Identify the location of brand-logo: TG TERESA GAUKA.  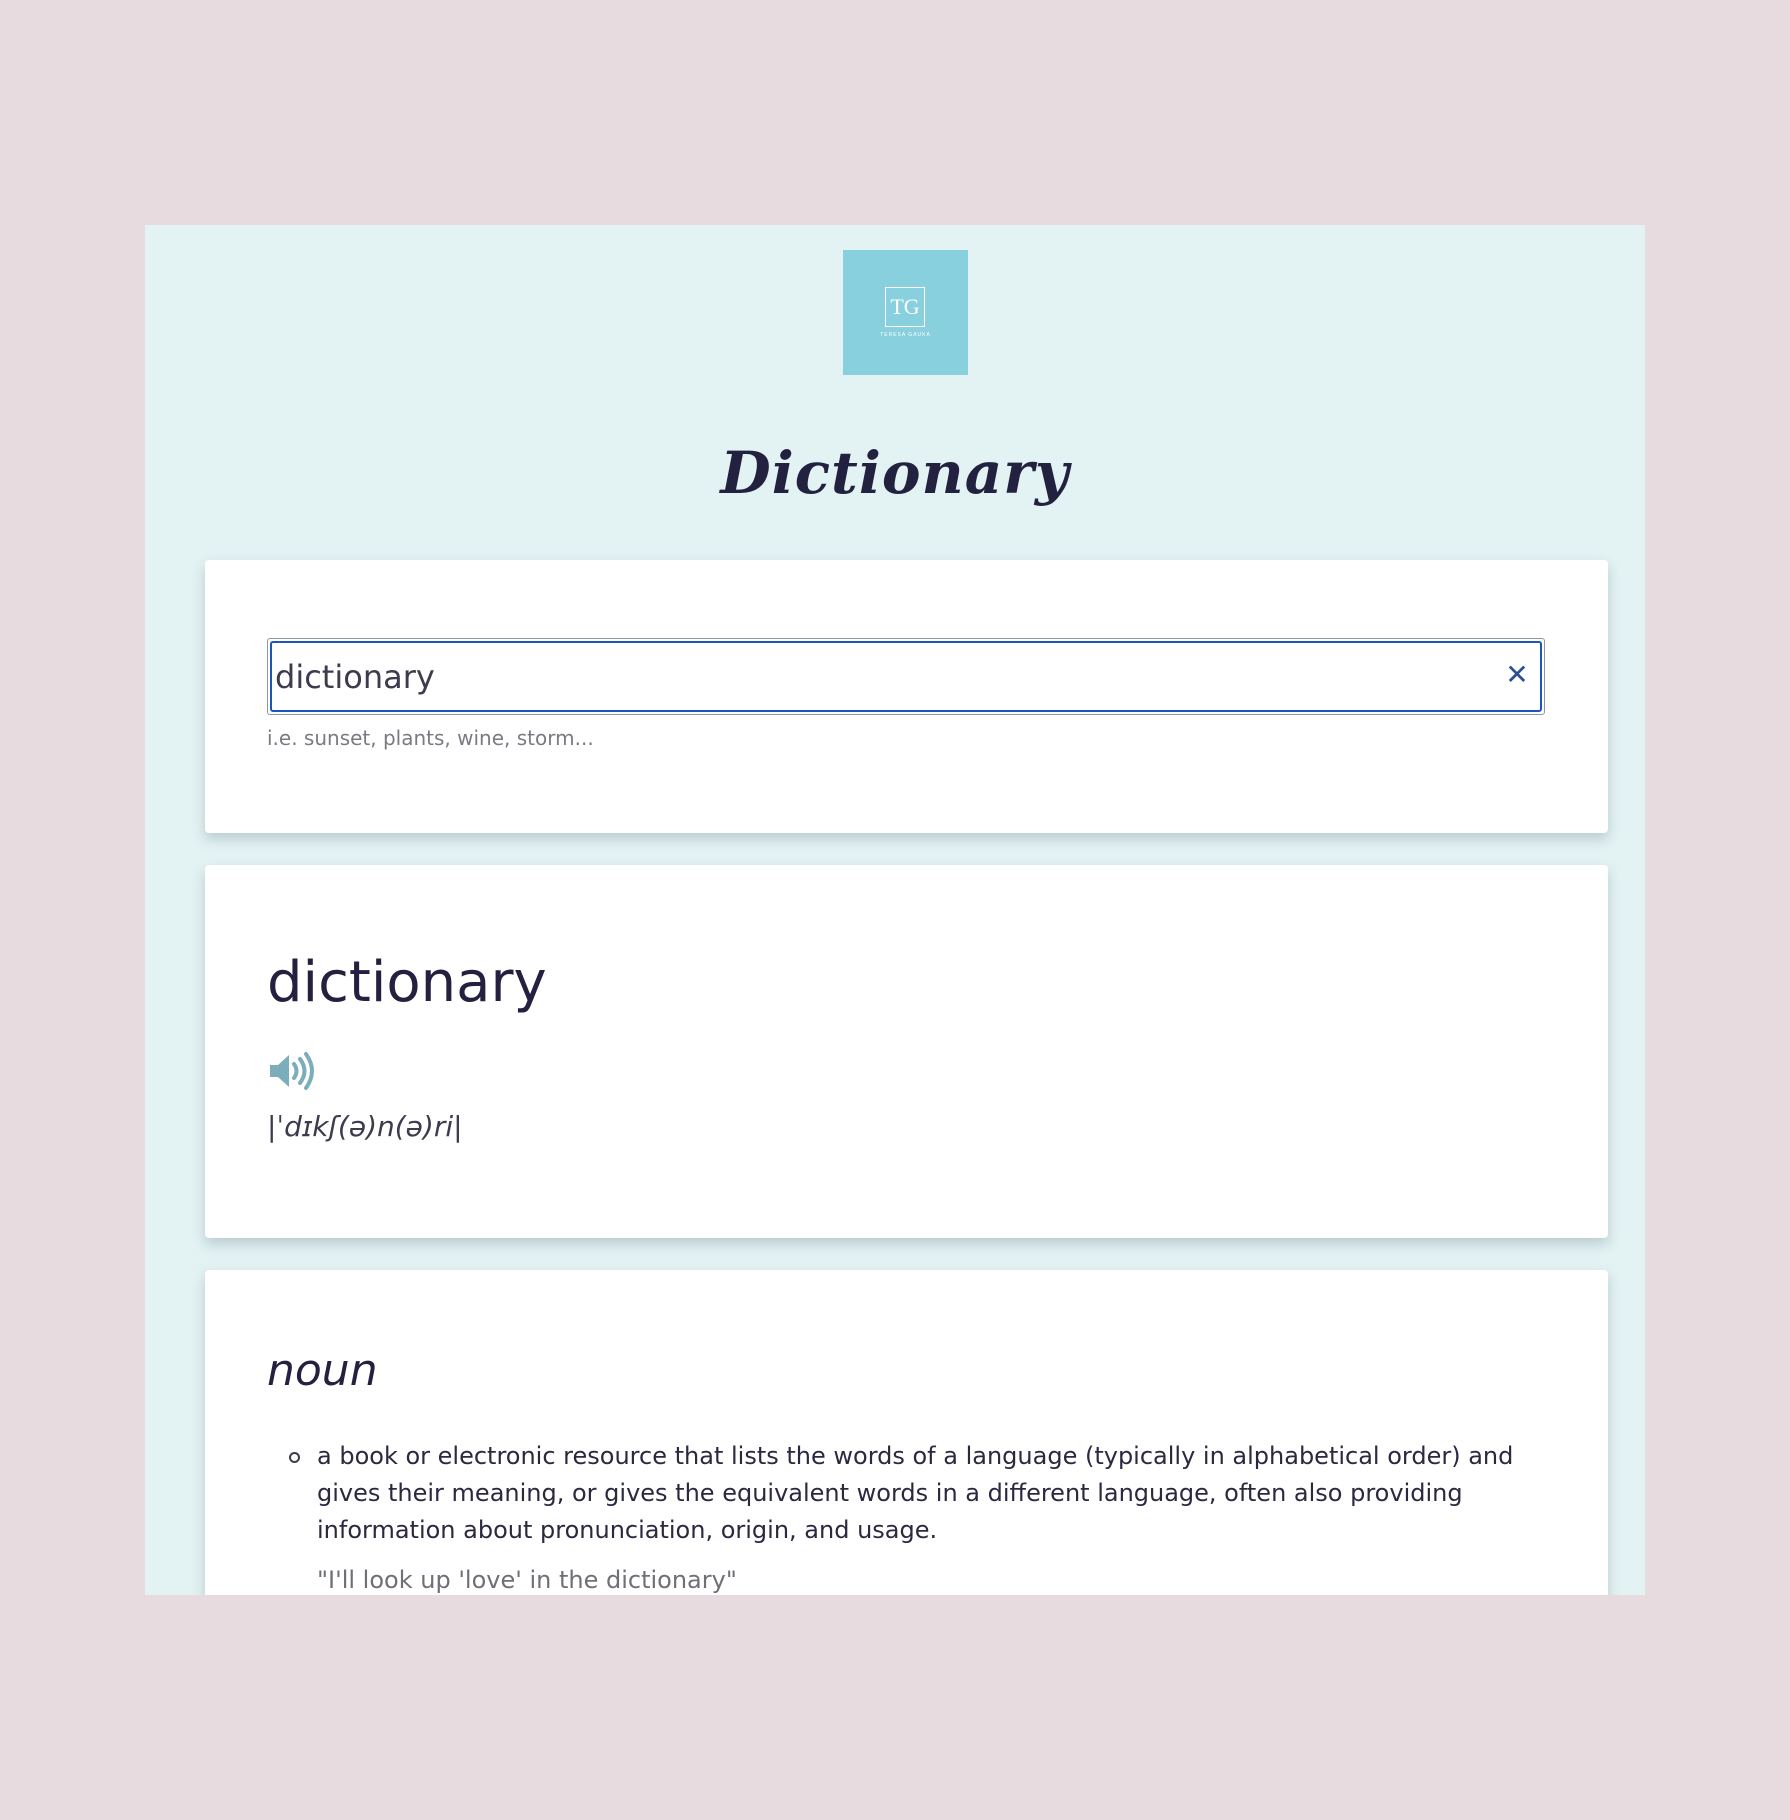
(905, 312).